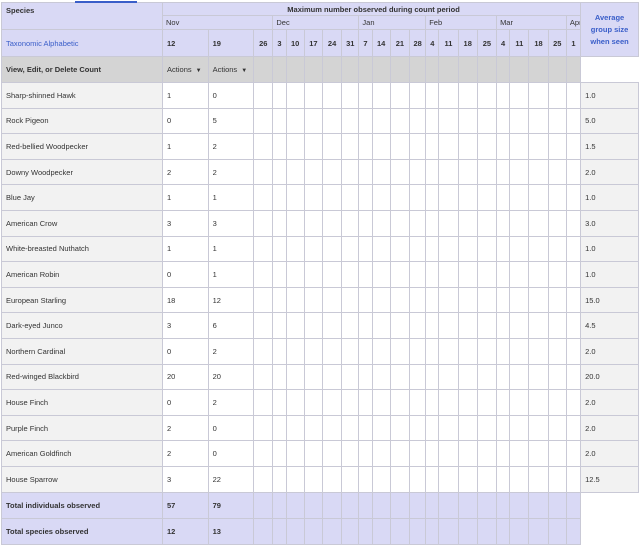  Describe the element at coordinates (319, 325) in the screenshot. I see `table-row: Dark-eyed Junco 3 6 4.5` at that location.